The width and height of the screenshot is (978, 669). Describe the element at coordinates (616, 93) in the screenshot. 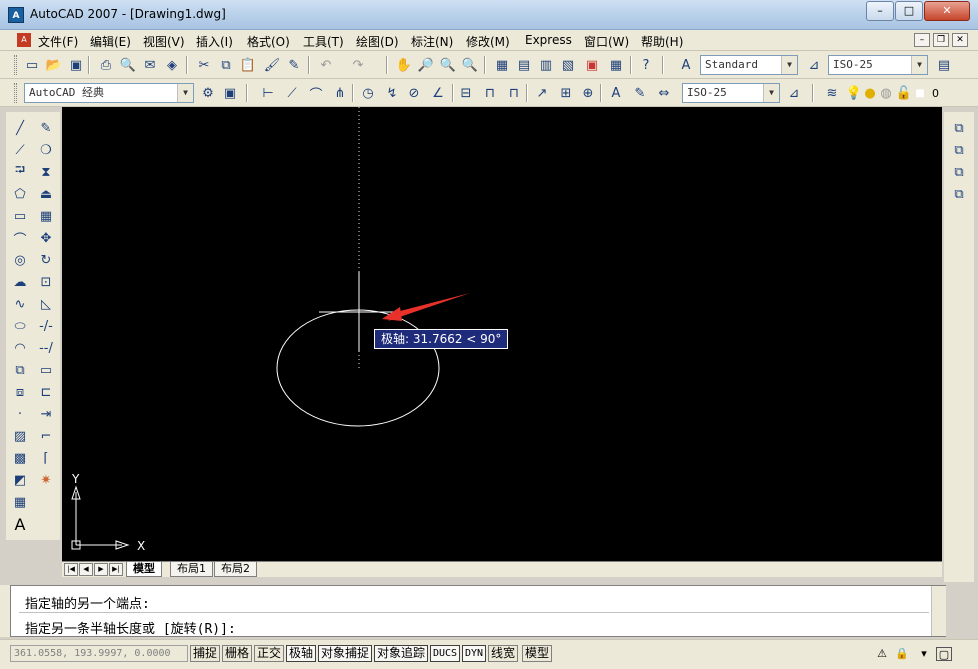

I see `dimension-edit-icon: A` at that location.